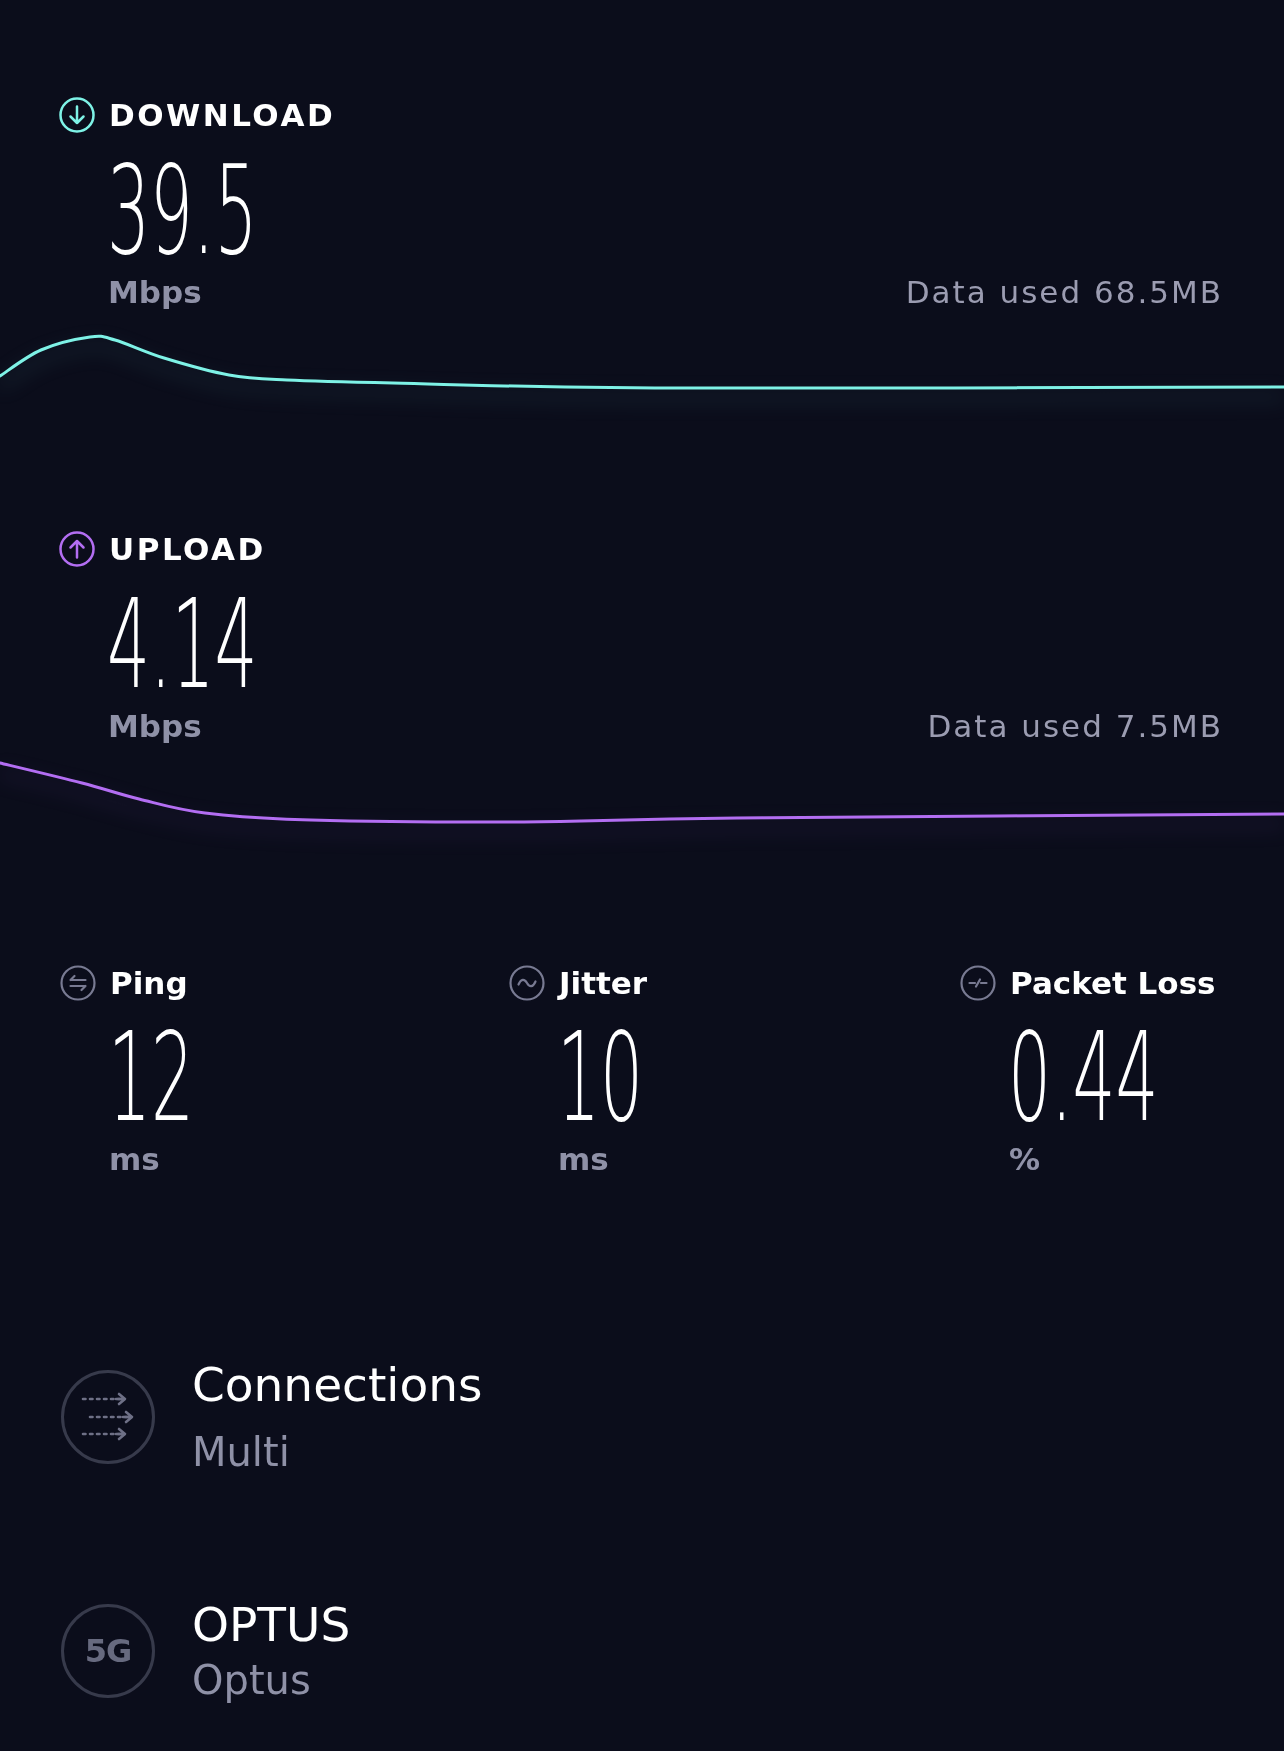 This screenshot has width=1284, height=1751. I want to click on network-type-label: 5G, so click(108, 1650).